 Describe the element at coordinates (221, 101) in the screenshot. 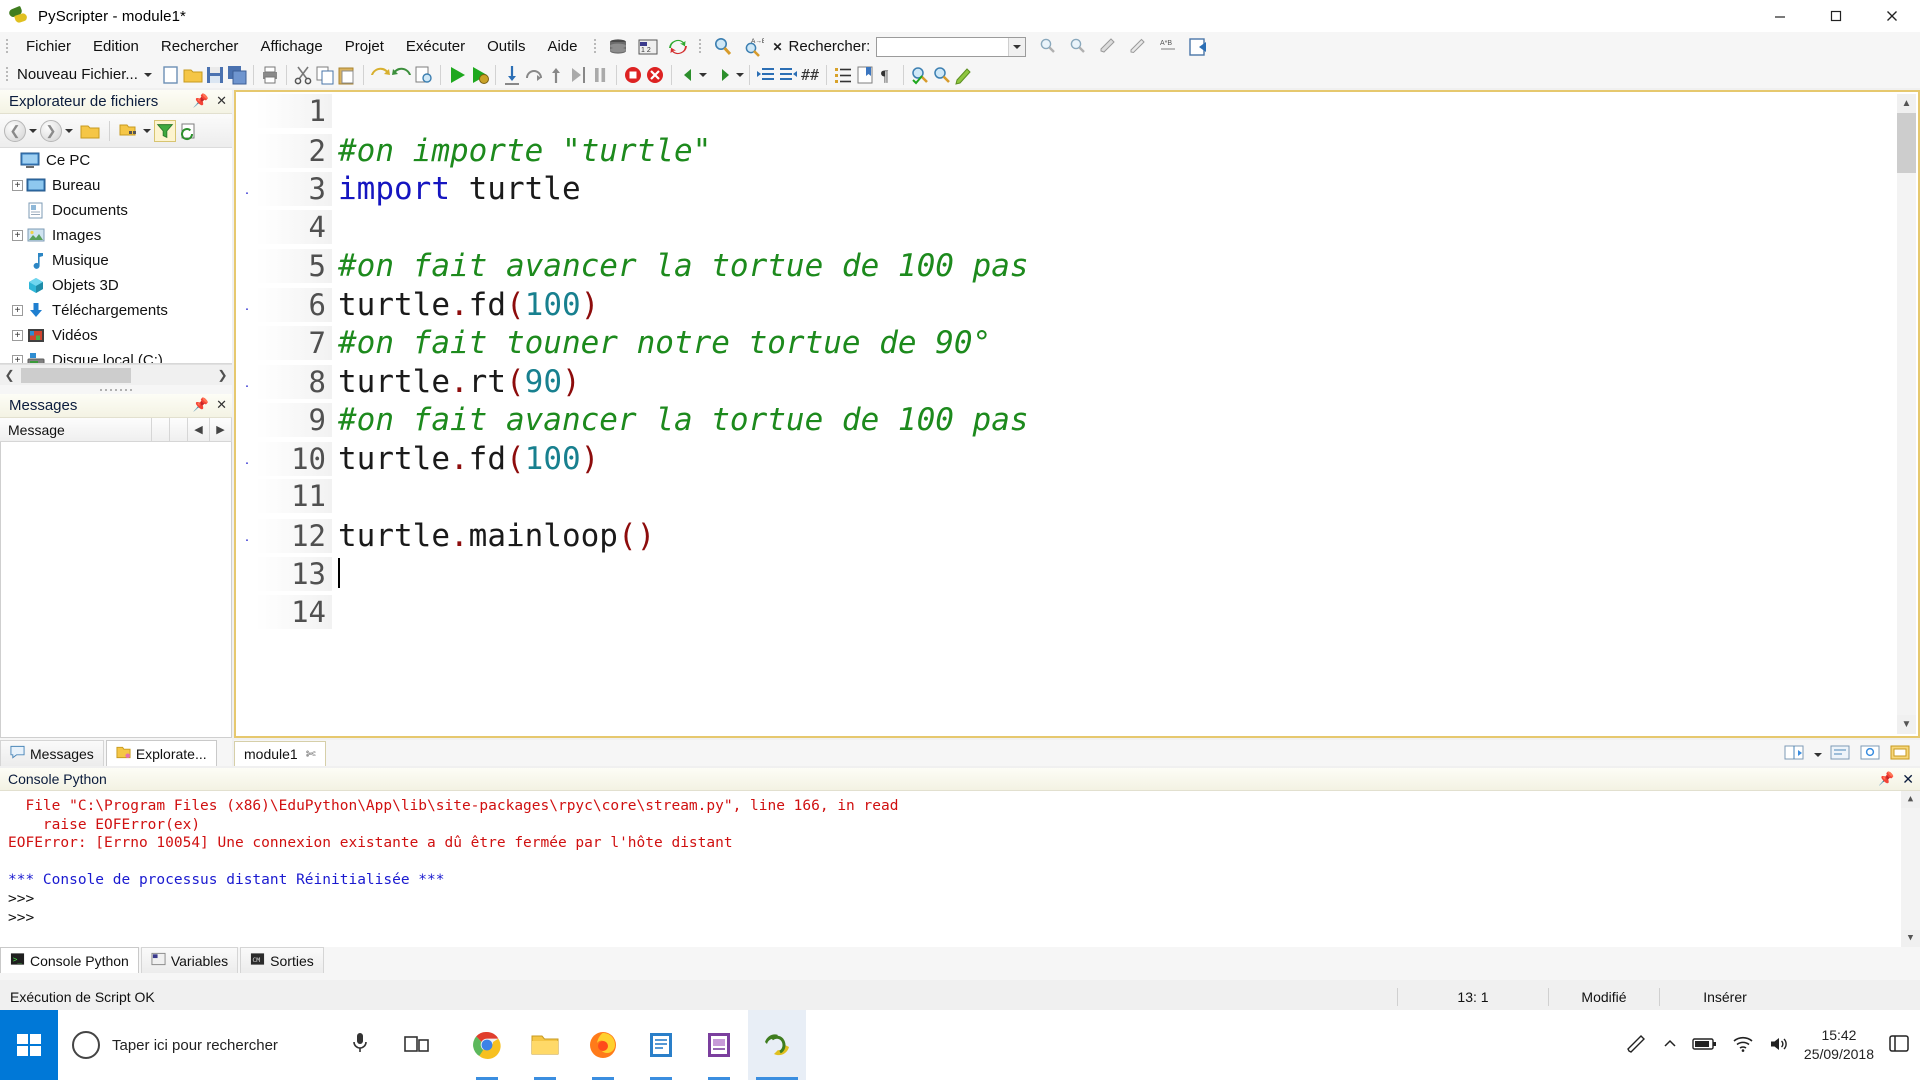

I see `close-icon: ✕` at that location.